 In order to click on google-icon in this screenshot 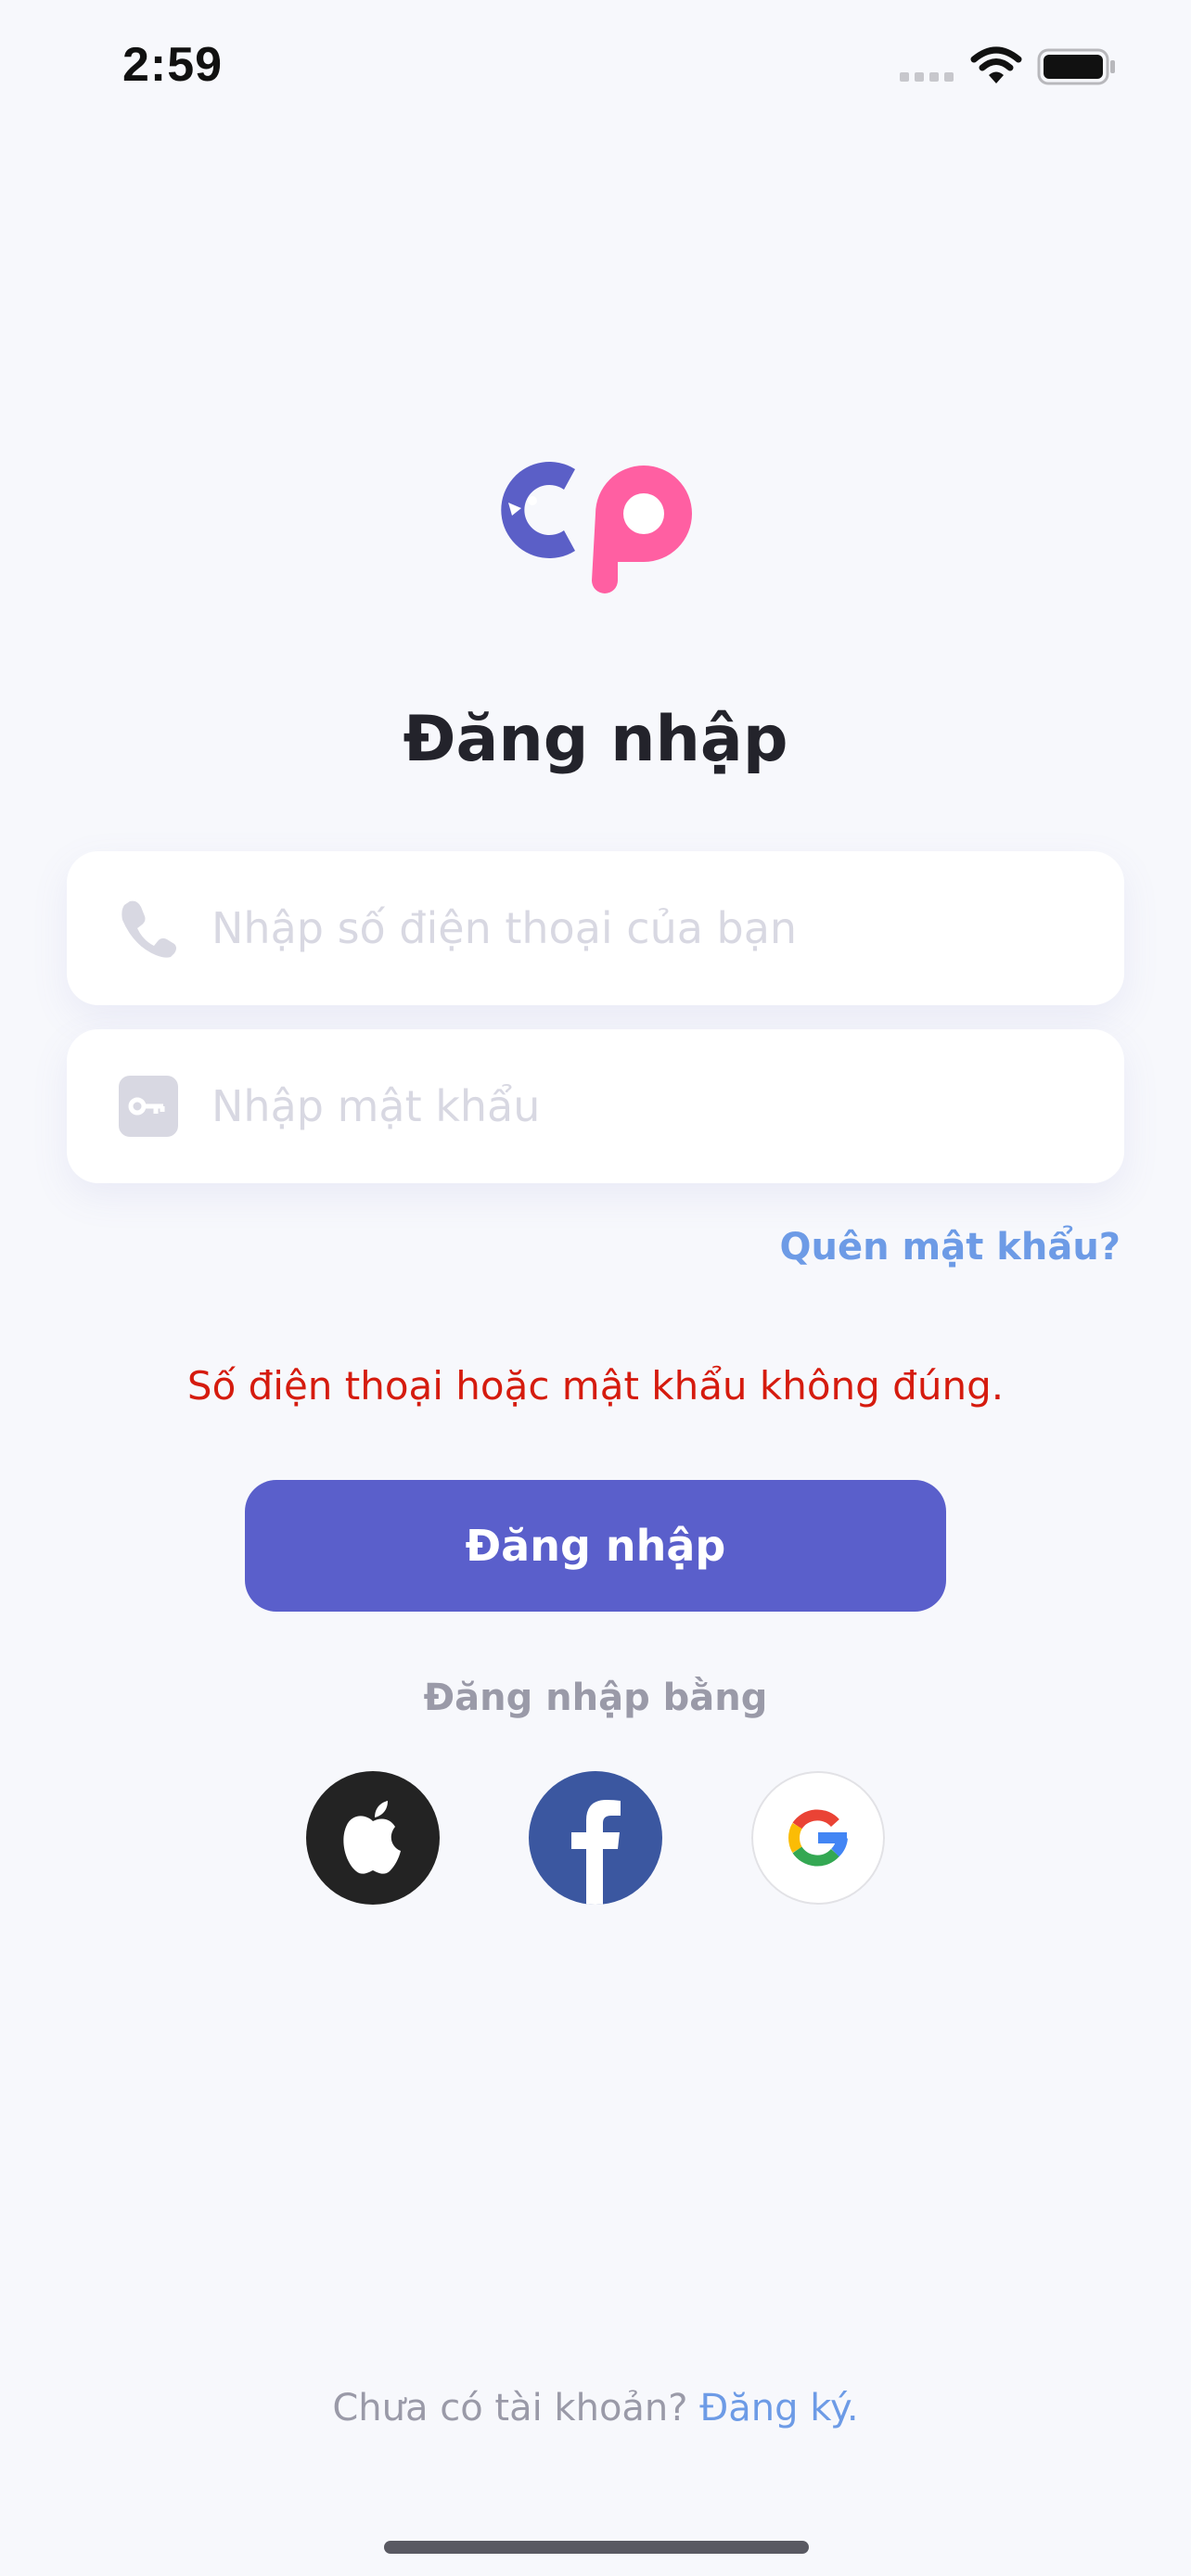, I will do `click(818, 1838)`.